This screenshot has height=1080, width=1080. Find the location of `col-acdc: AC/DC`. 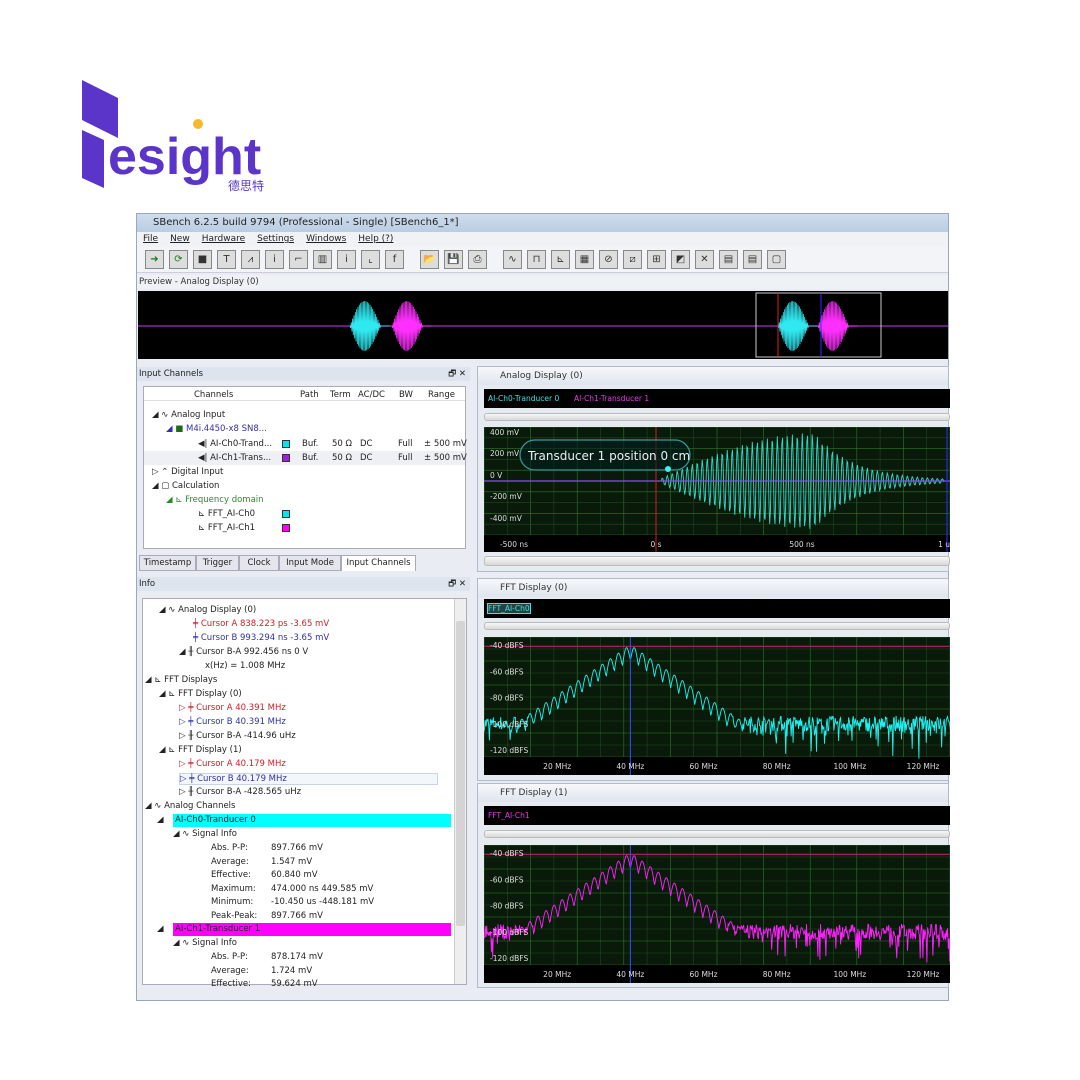

col-acdc: AC/DC is located at coordinates (371, 395).